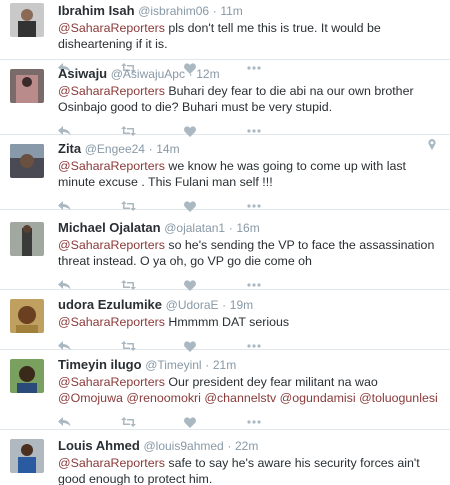 The height and width of the screenshot is (485, 450). What do you see at coordinates (152, 422) in the screenshot?
I see `retweet-button` at bounding box center [152, 422].